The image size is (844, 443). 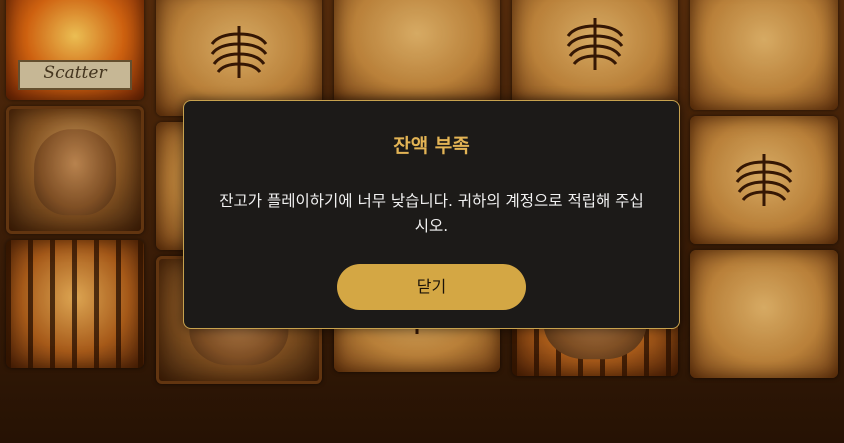 What do you see at coordinates (431, 146) in the screenshot?
I see `dialog-title: 잔액 부족` at bounding box center [431, 146].